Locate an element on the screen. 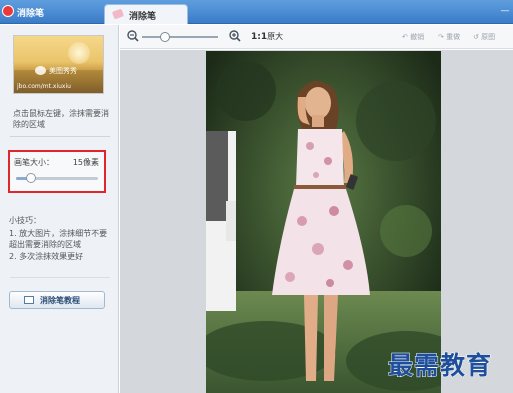 The image size is (513, 393). thumbnail-watermark: 美图秀秀 is located at coordinates (63, 71).